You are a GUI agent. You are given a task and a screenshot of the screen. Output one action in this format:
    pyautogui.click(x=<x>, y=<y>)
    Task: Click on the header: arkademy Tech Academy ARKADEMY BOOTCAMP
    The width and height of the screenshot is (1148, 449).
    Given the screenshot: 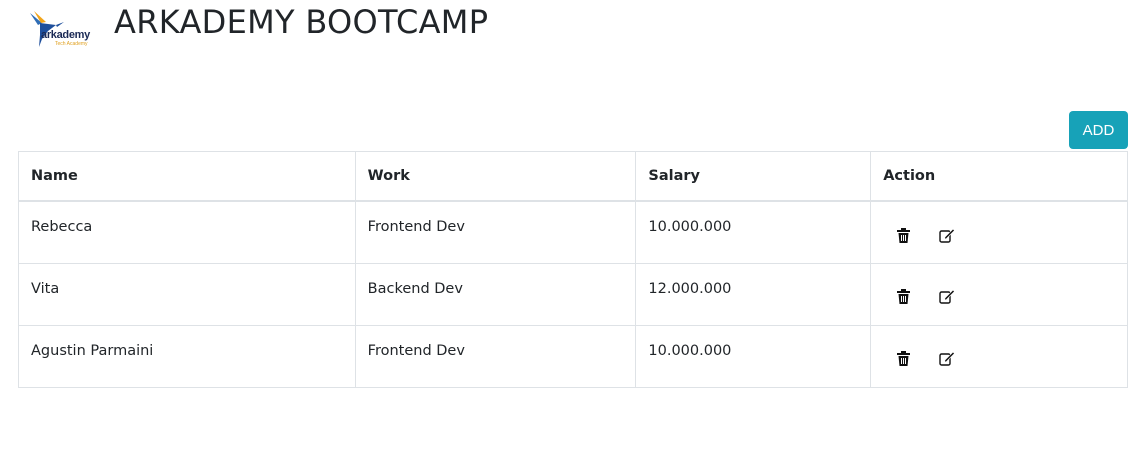 What is the action you would take?
    pyautogui.click(x=257, y=31)
    